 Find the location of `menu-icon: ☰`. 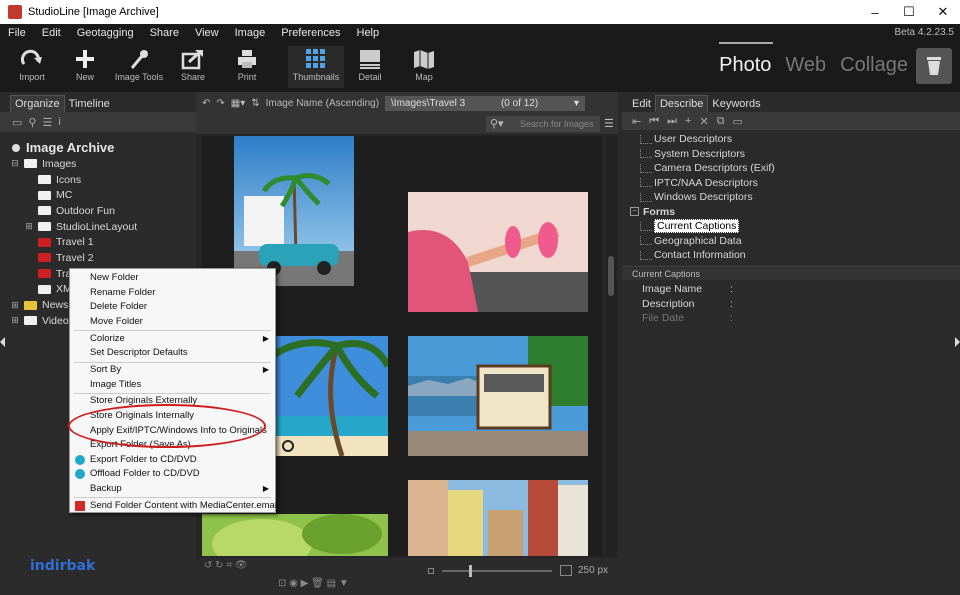

menu-icon: ☰ is located at coordinates (609, 123).